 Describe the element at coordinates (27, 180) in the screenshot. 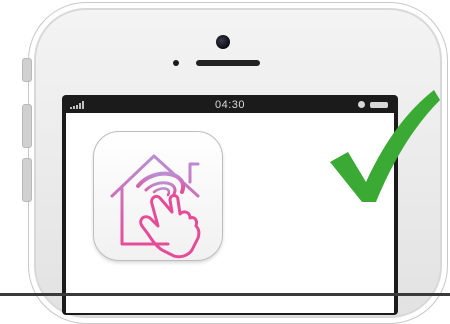

I see `volume-down-button` at that location.